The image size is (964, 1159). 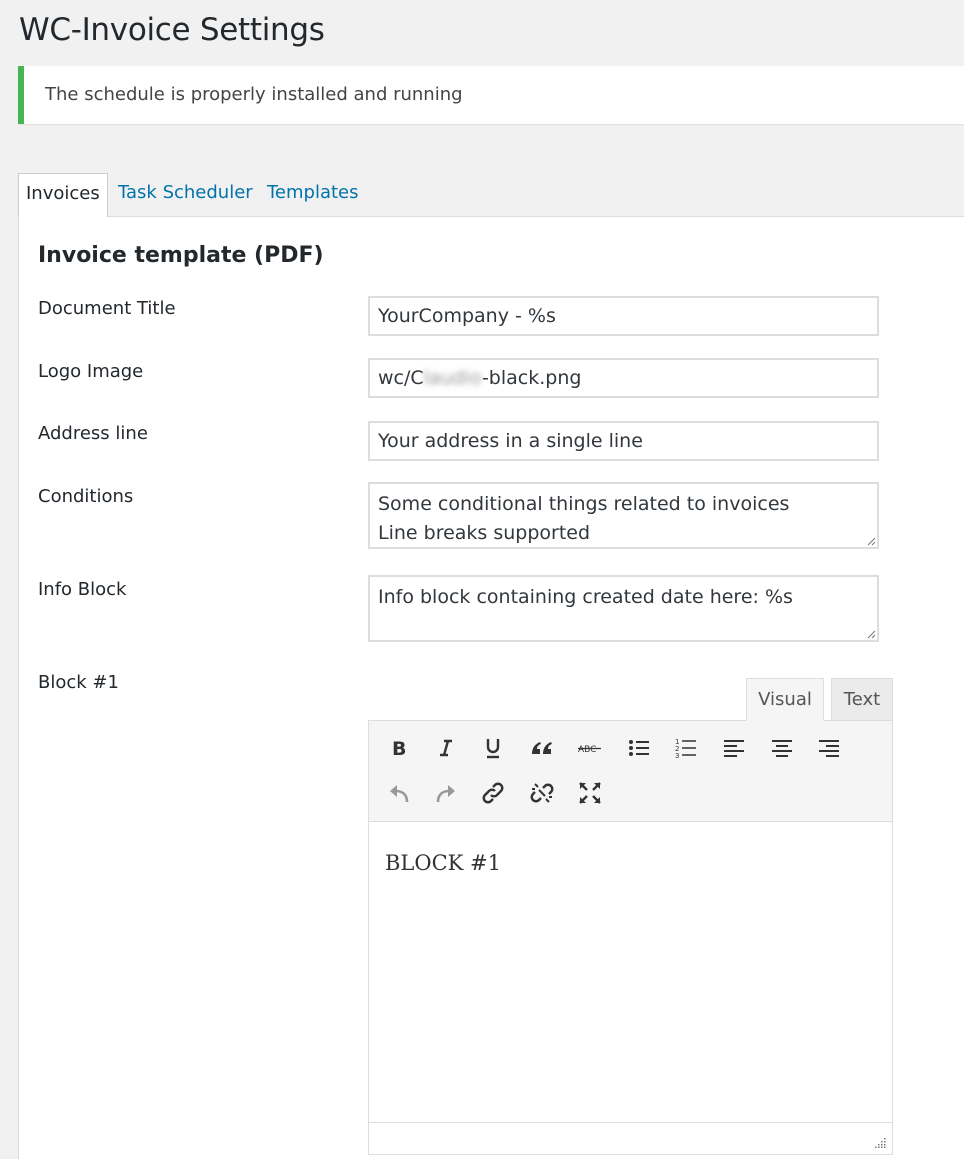 What do you see at coordinates (782, 748) in the screenshot?
I see `align-center-icon` at bounding box center [782, 748].